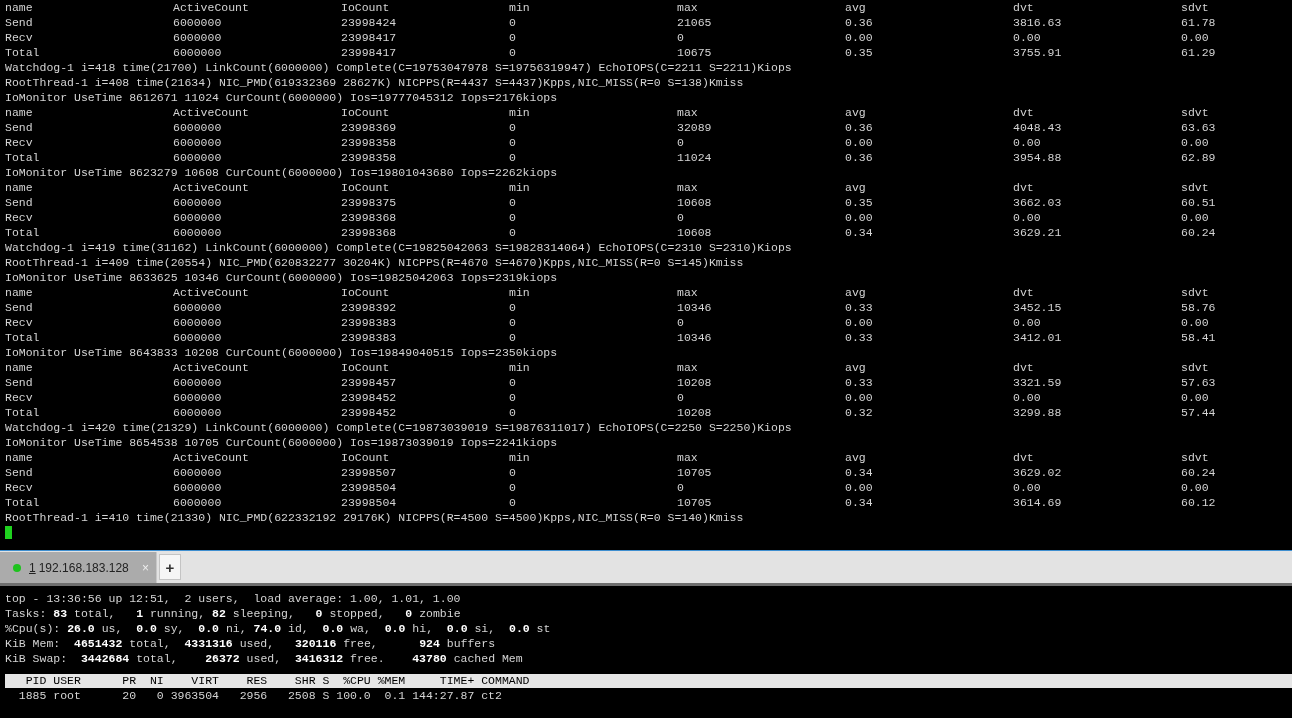 This screenshot has height=718, width=1292. What do you see at coordinates (83, 567) in the screenshot?
I see `tab-title: 192.168.183.128` at bounding box center [83, 567].